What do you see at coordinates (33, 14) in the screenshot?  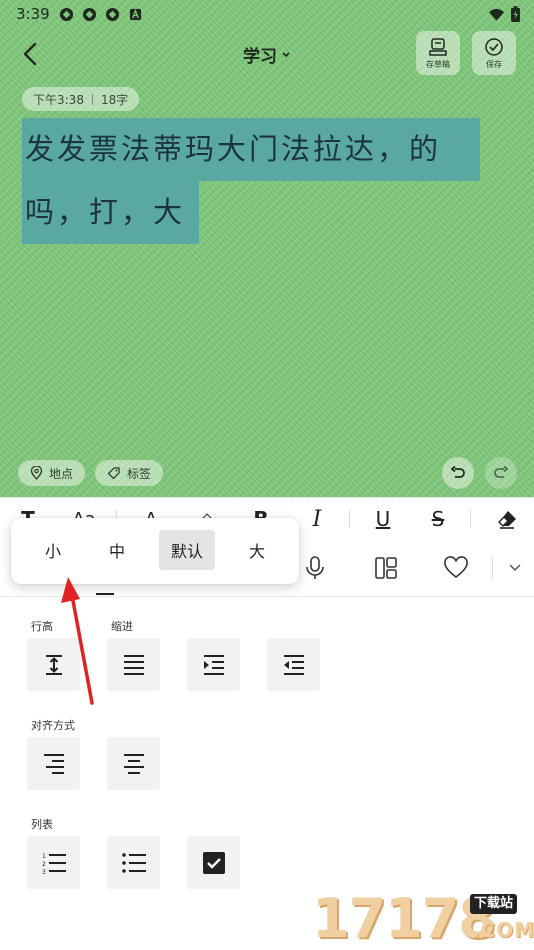 I see `status-time: 3:39` at bounding box center [33, 14].